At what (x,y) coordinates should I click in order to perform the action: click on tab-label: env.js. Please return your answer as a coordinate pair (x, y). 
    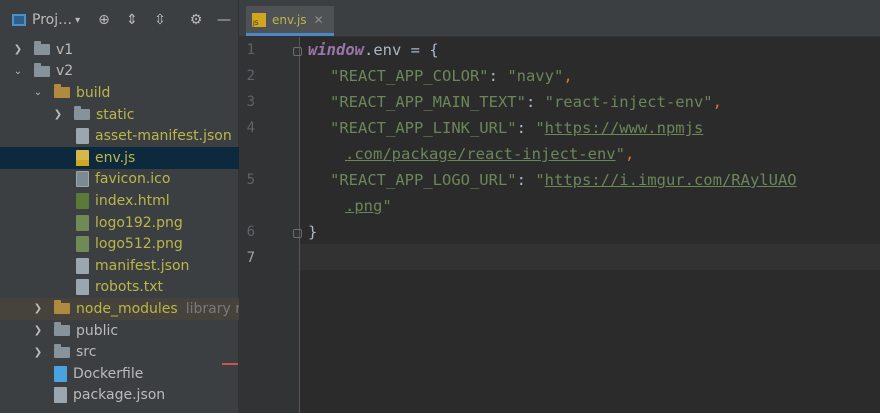
    Looking at the image, I should click on (289, 19).